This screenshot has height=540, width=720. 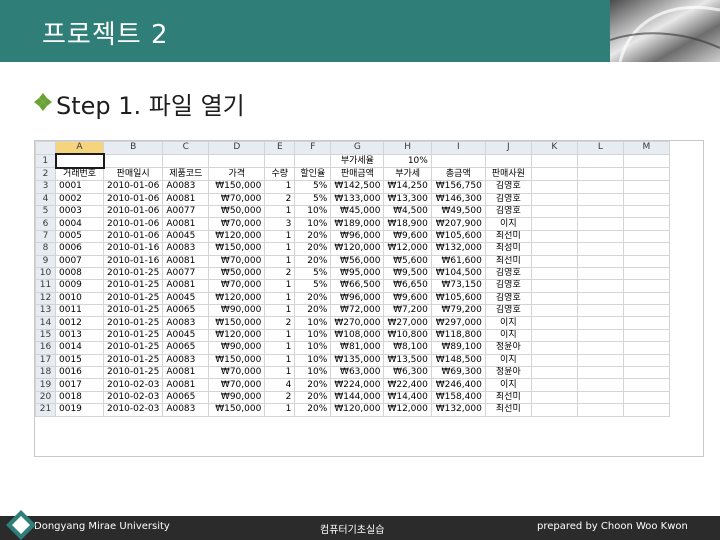 I want to click on table-cell: ₩104,500, so click(x=458, y=273).